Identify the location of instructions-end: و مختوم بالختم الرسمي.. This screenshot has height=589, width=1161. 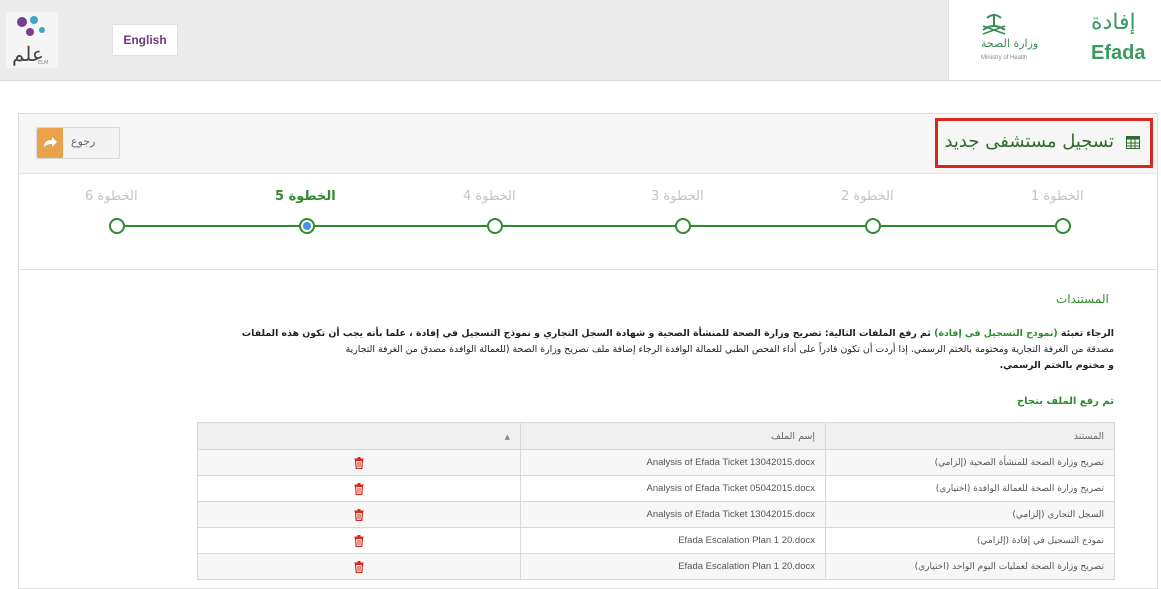
(1056, 365).